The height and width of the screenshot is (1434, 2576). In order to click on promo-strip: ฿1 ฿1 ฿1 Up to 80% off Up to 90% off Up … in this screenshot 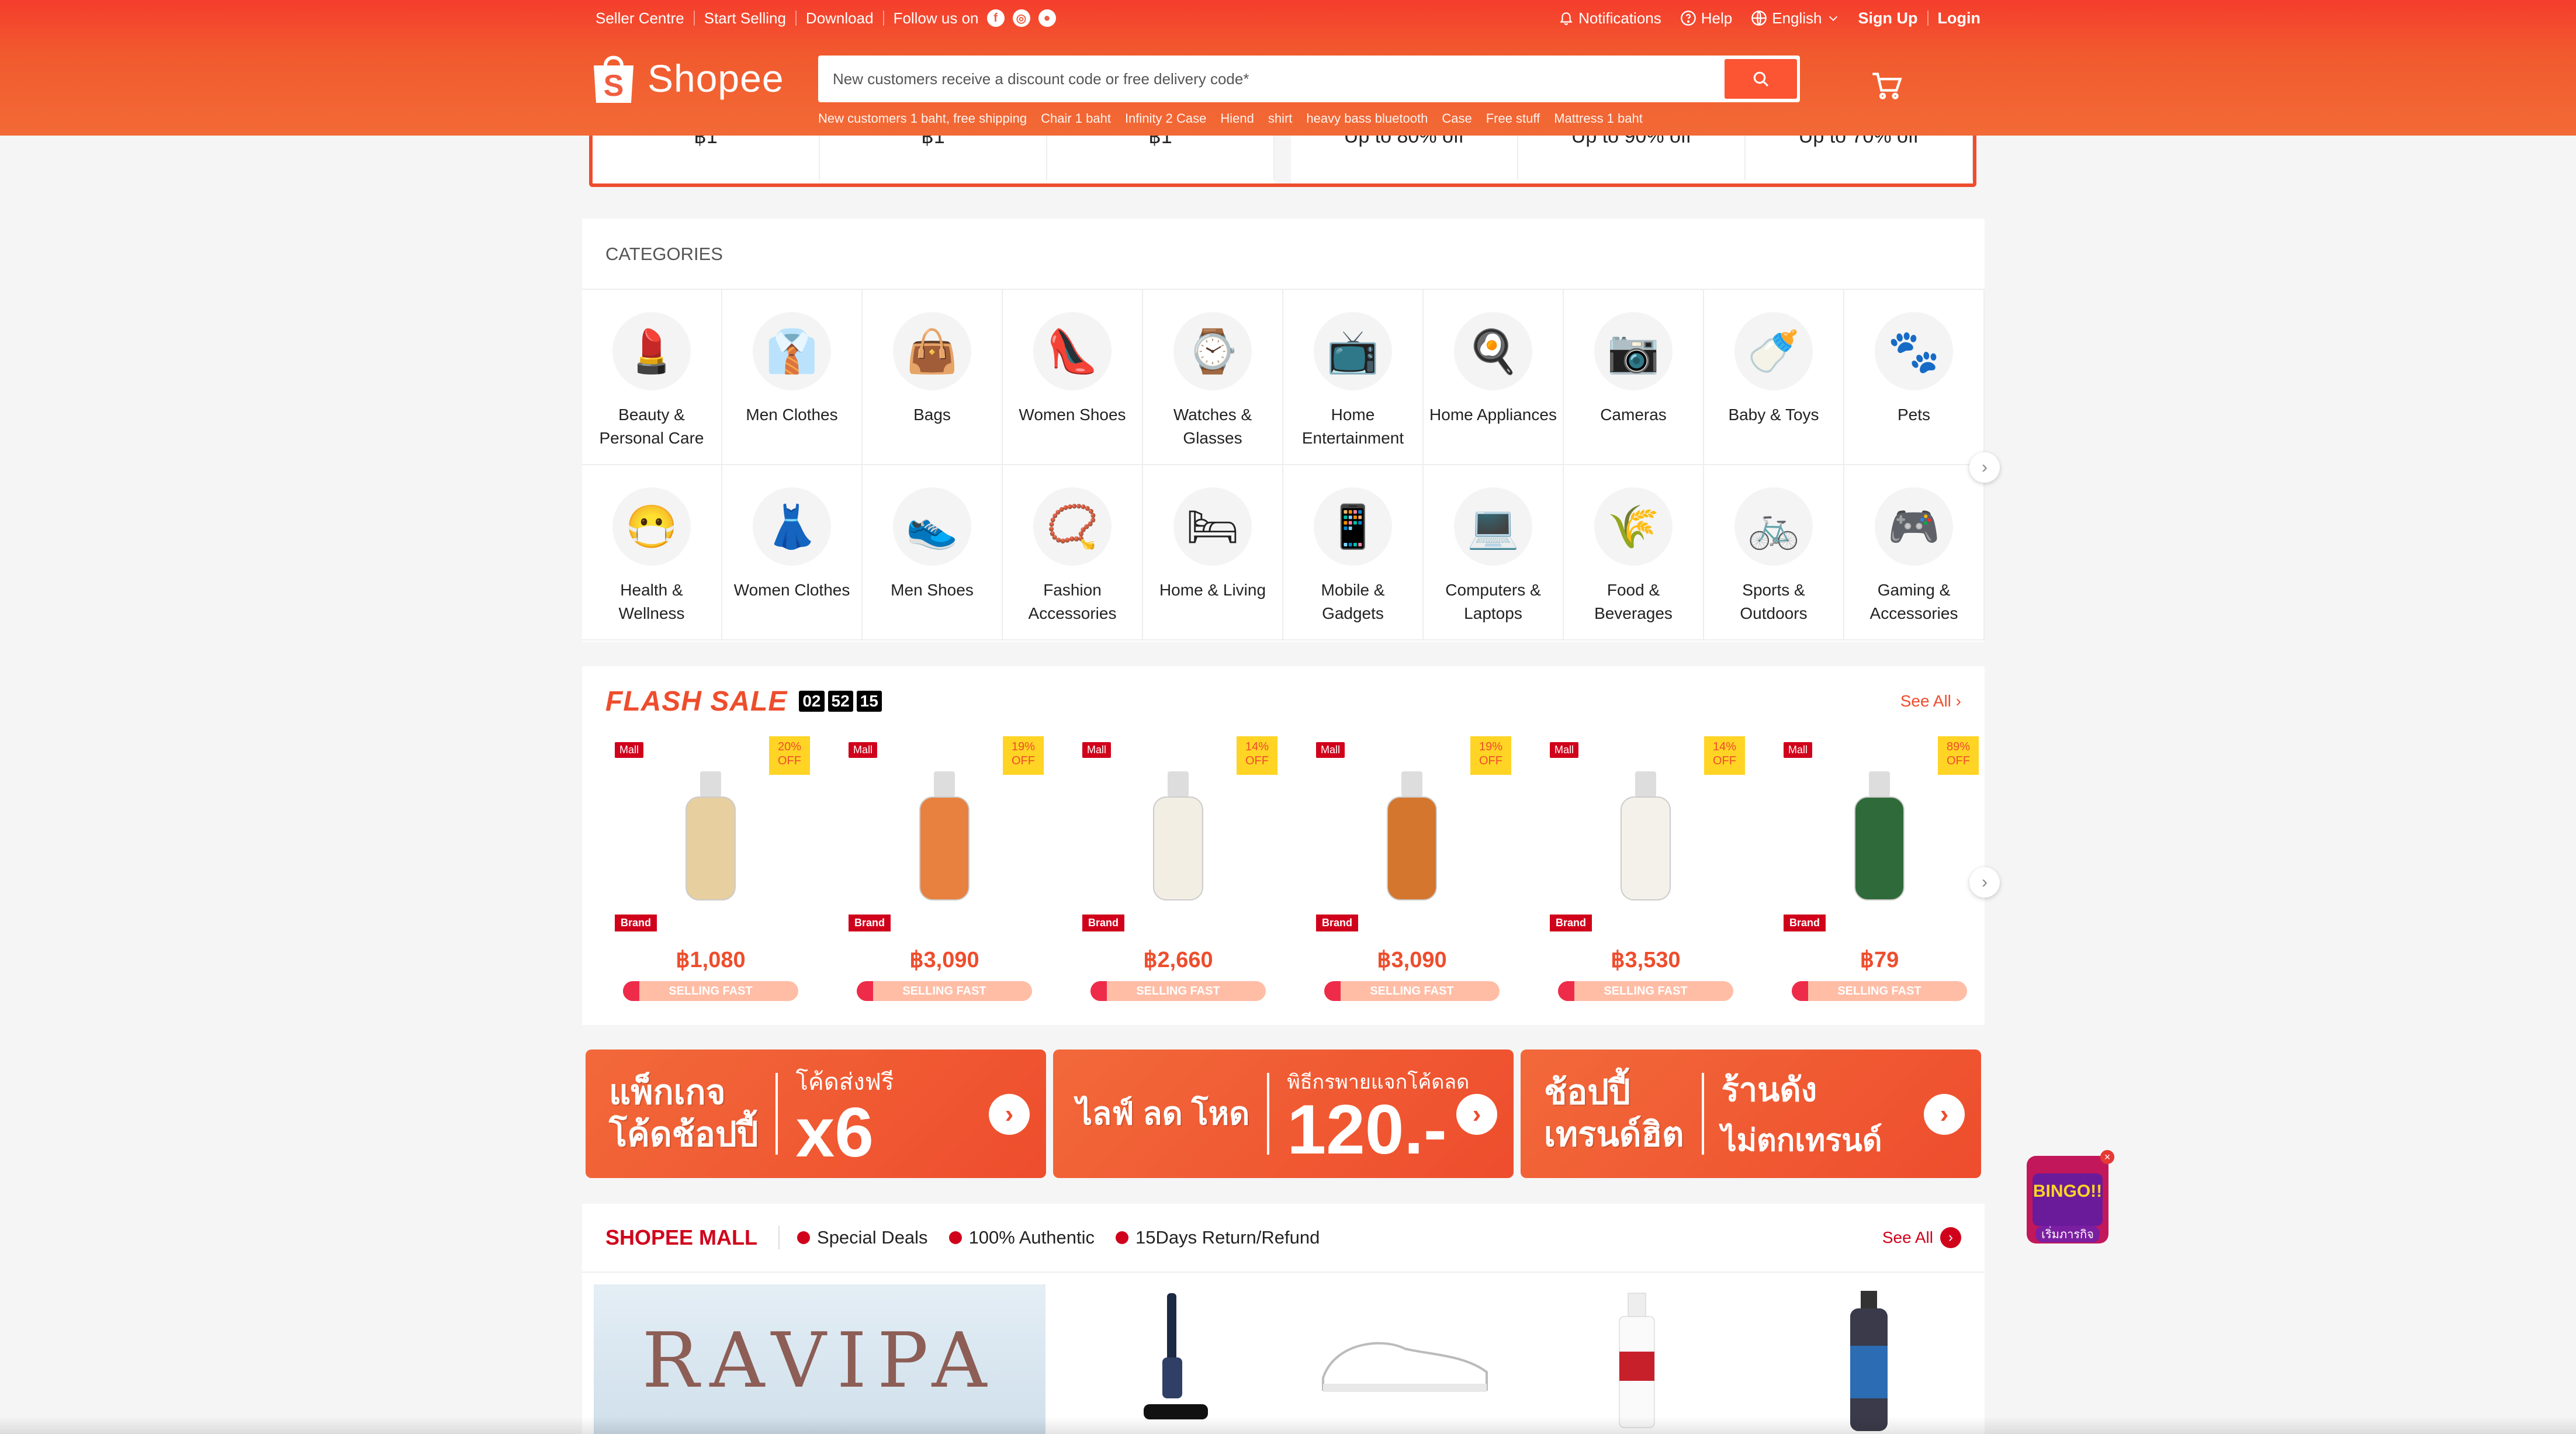, I will do `click(1283, 161)`.